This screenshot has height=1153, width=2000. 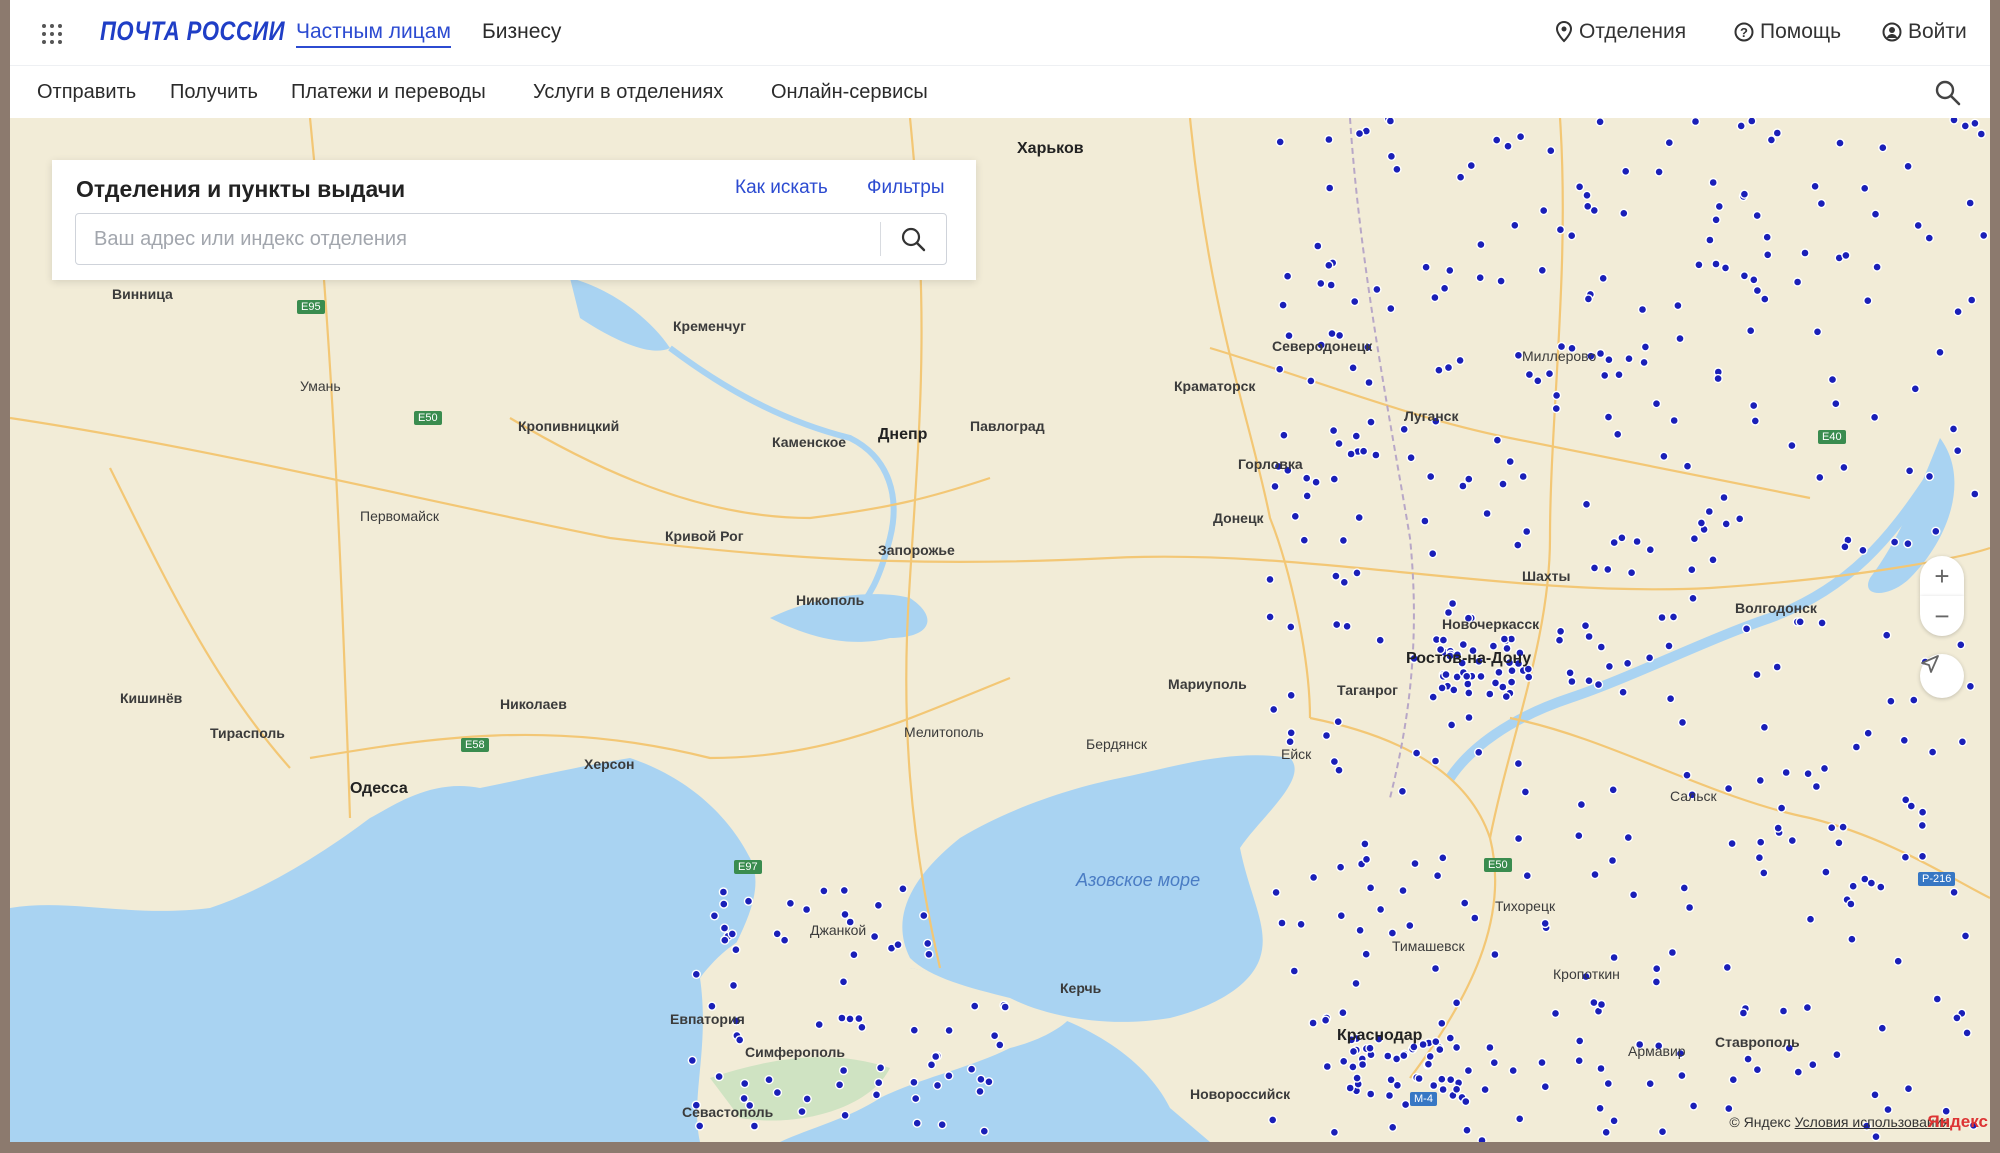 What do you see at coordinates (914, 239) in the screenshot?
I see `search-icon` at bounding box center [914, 239].